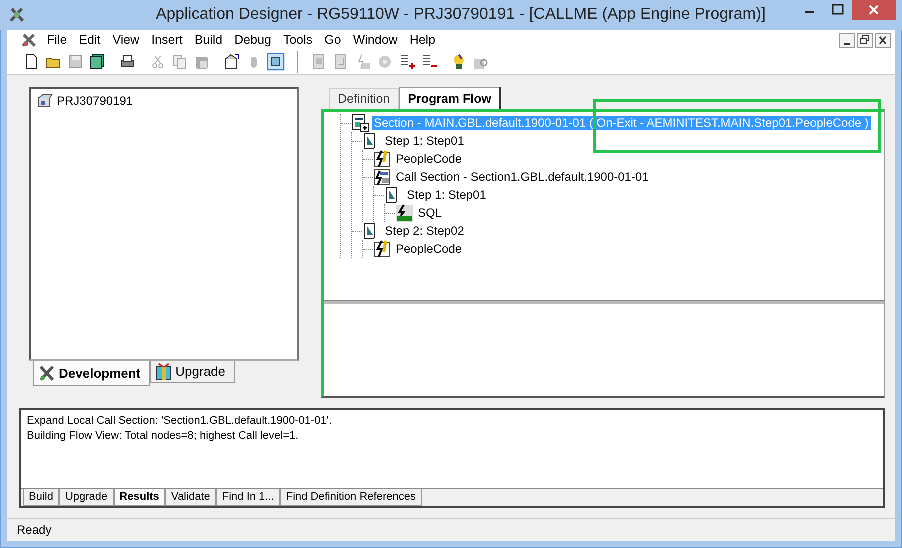  Describe the element at coordinates (423, 40) in the screenshot. I see `menu-item: Help` at that location.